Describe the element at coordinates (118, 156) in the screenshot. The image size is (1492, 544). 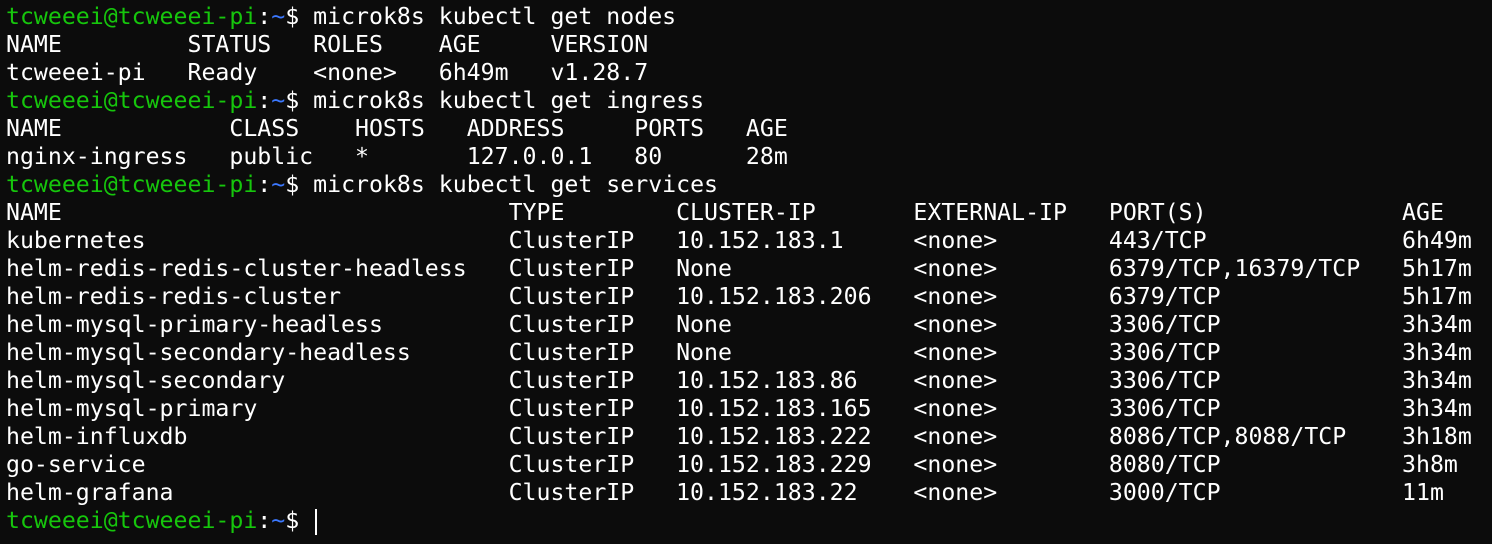
I see `table-cell: nginx-ingress` at that location.